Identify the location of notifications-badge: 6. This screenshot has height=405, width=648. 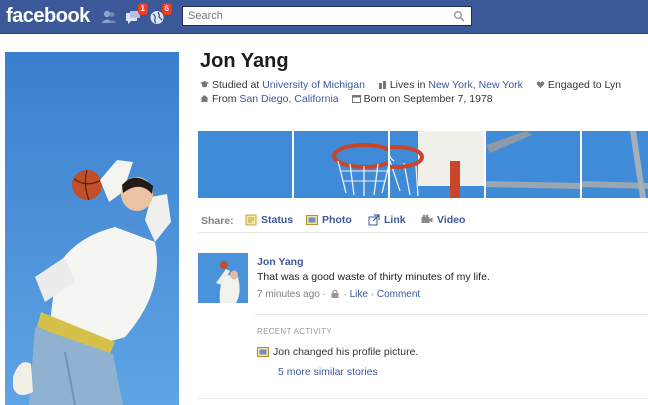
(166, 9).